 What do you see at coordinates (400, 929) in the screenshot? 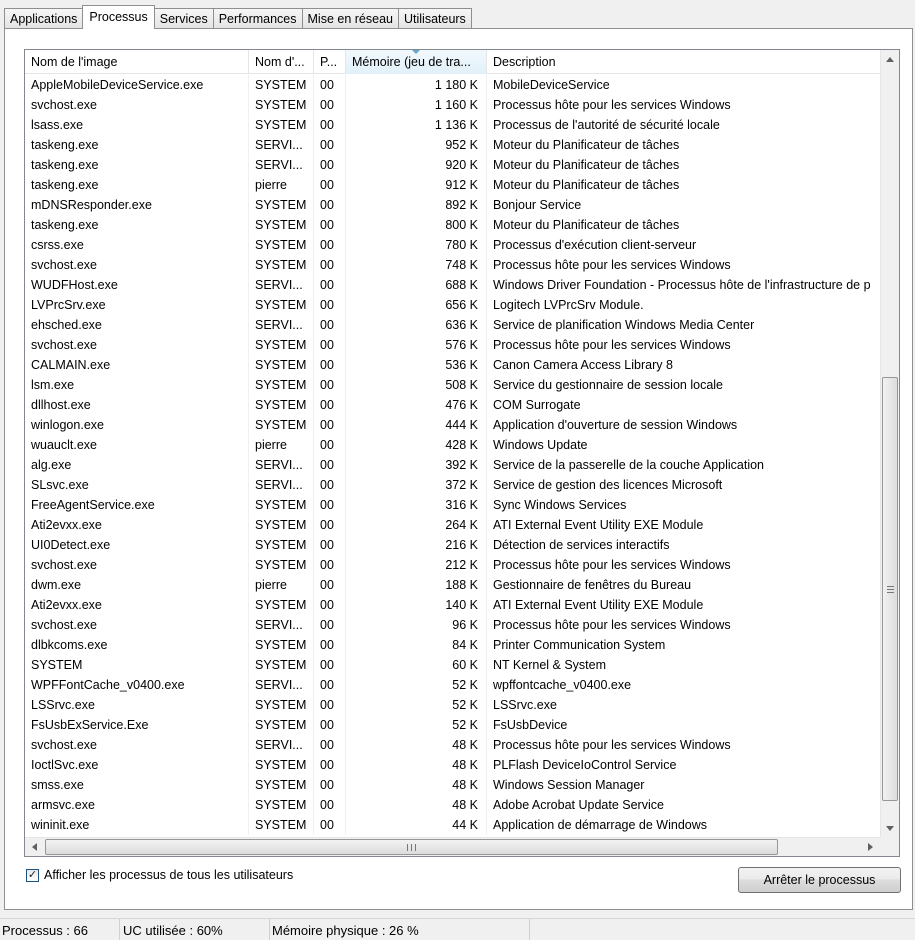
I see `status-physical-memory: Mémoire physique : 26 %` at bounding box center [400, 929].